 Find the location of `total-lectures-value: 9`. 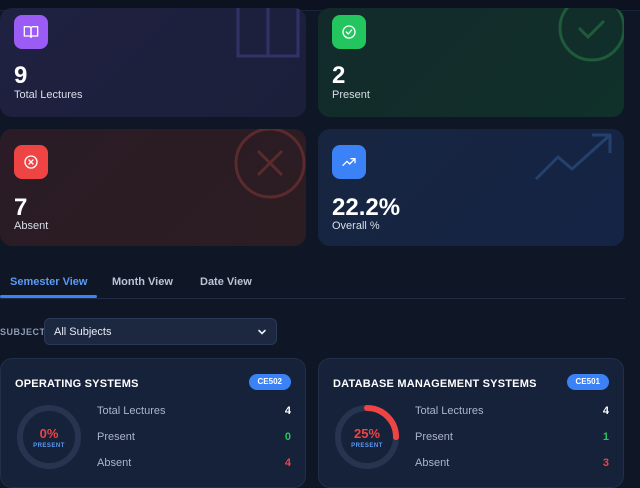

total-lectures-value: 9 is located at coordinates (21, 75).